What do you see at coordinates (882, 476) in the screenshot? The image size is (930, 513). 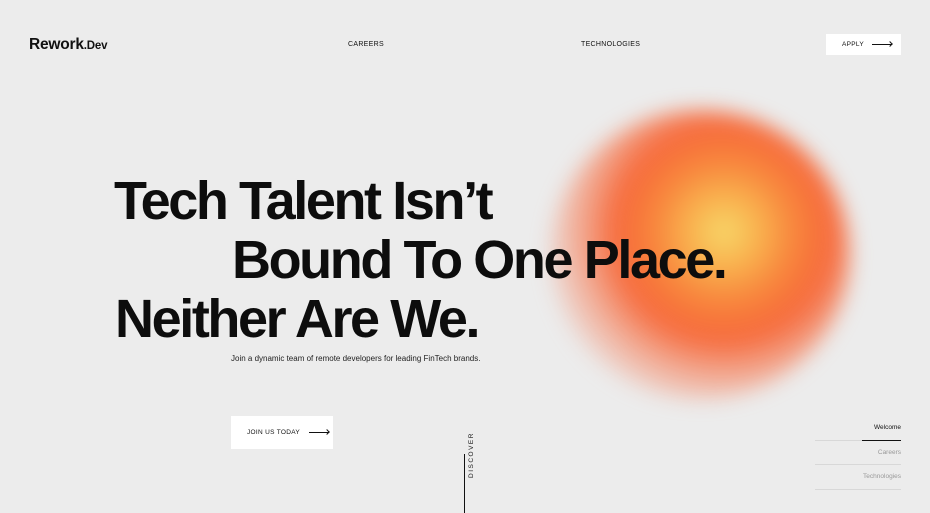 I see `section-nav-label: Technologies` at bounding box center [882, 476].